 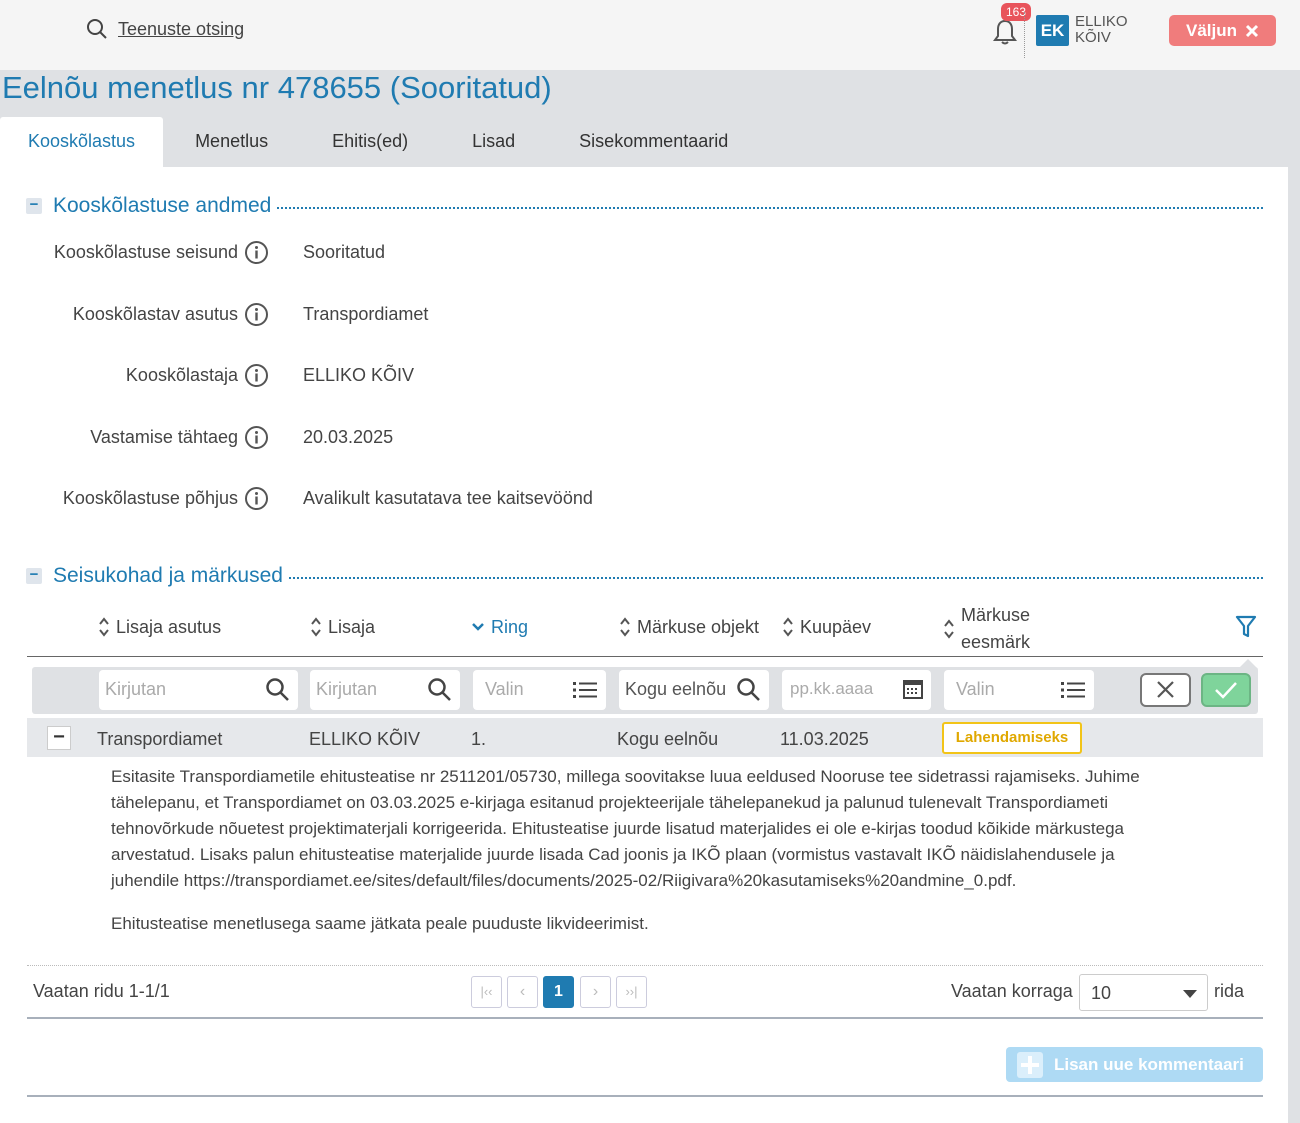 What do you see at coordinates (385, 690) in the screenshot?
I see `author-filter-input: Kirjutan` at bounding box center [385, 690].